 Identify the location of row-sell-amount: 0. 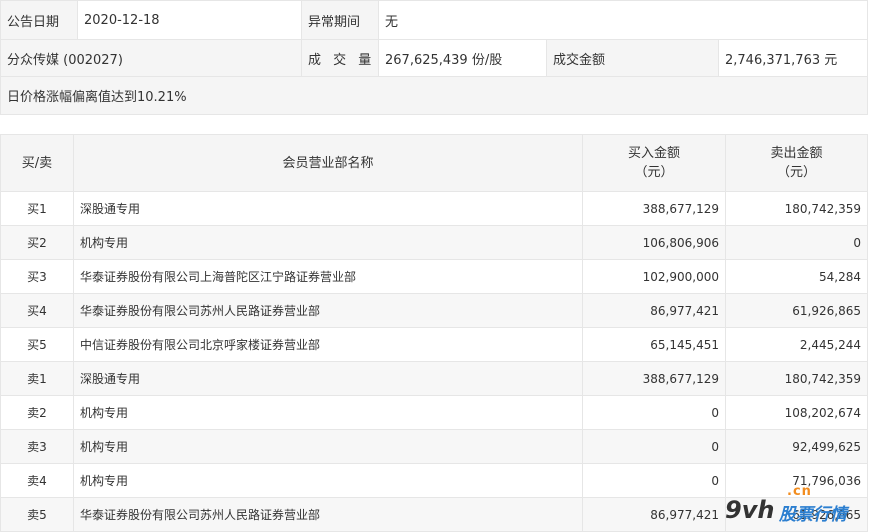
(796, 242).